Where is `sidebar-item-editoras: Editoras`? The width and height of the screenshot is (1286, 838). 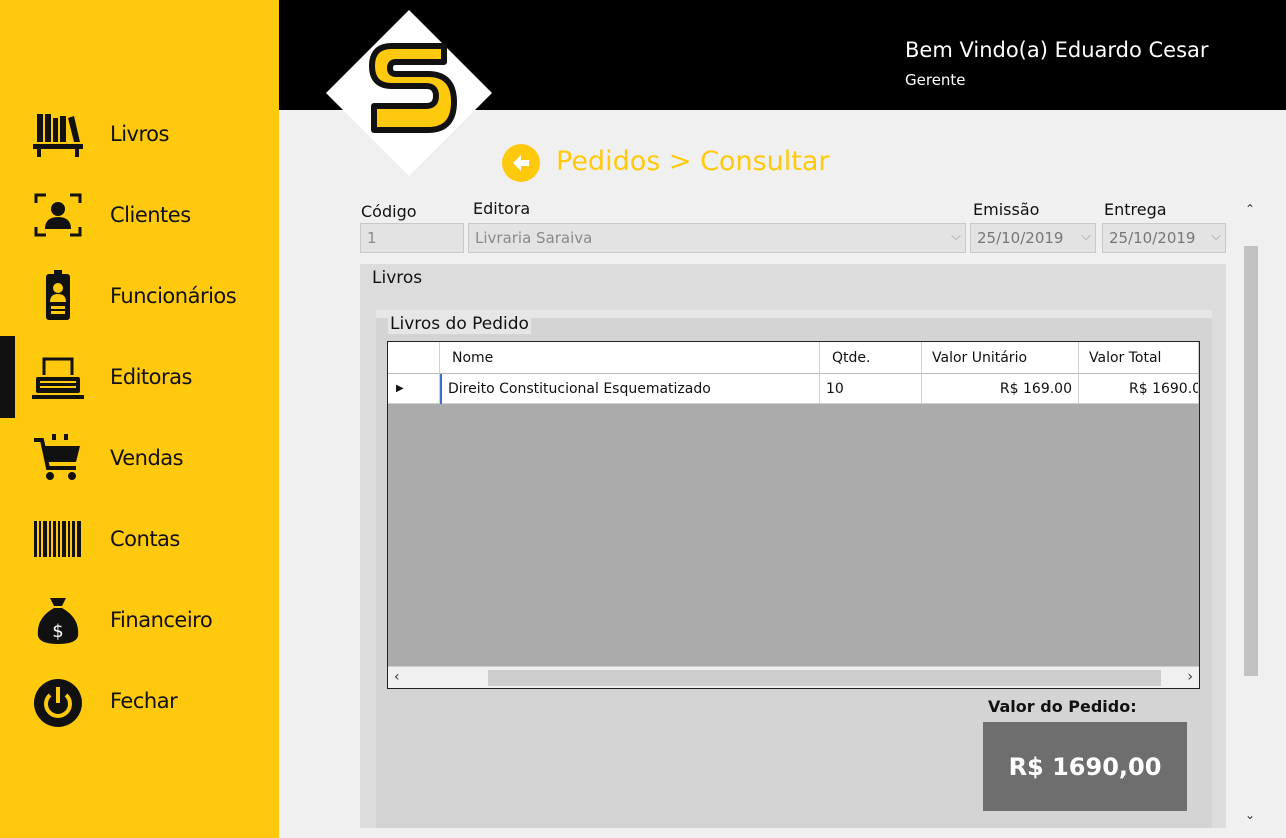 sidebar-item-editoras: Editoras is located at coordinates (139, 377).